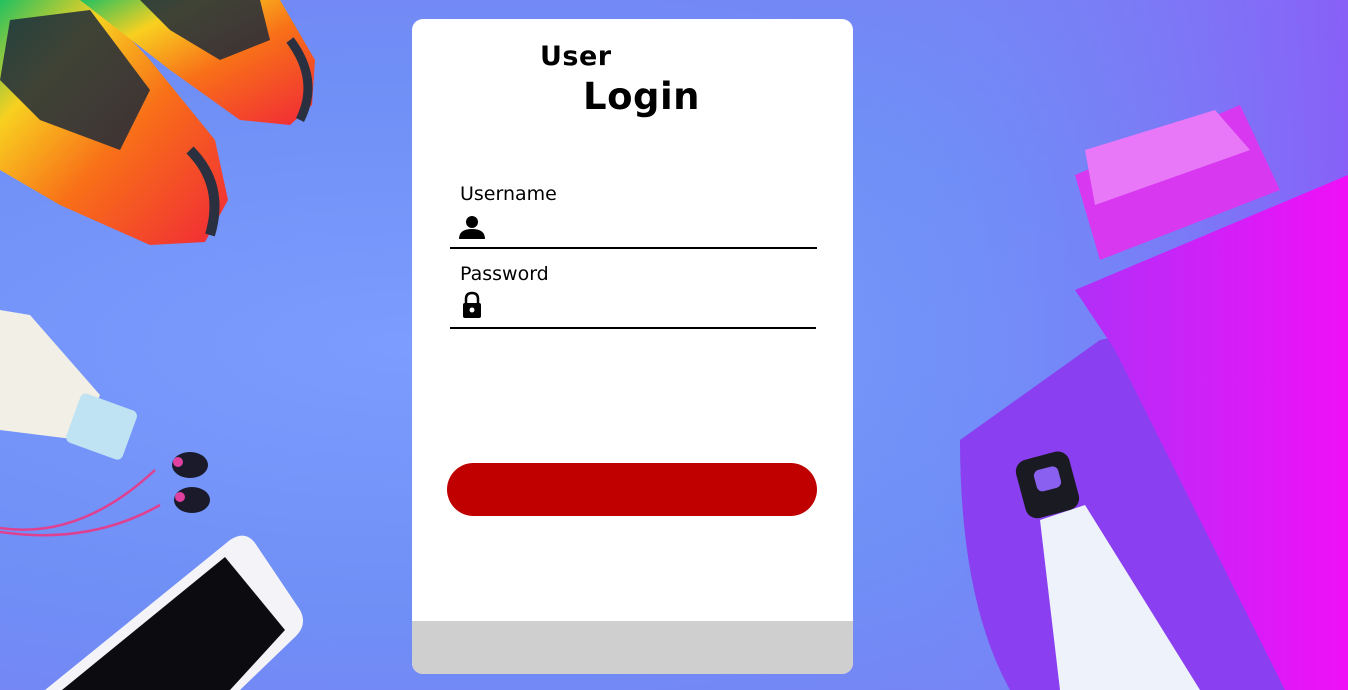 The image size is (1348, 690). What do you see at coordinates (633, 328) in the screenshot?
I see `password-underline` at bounding box center [633, 328].